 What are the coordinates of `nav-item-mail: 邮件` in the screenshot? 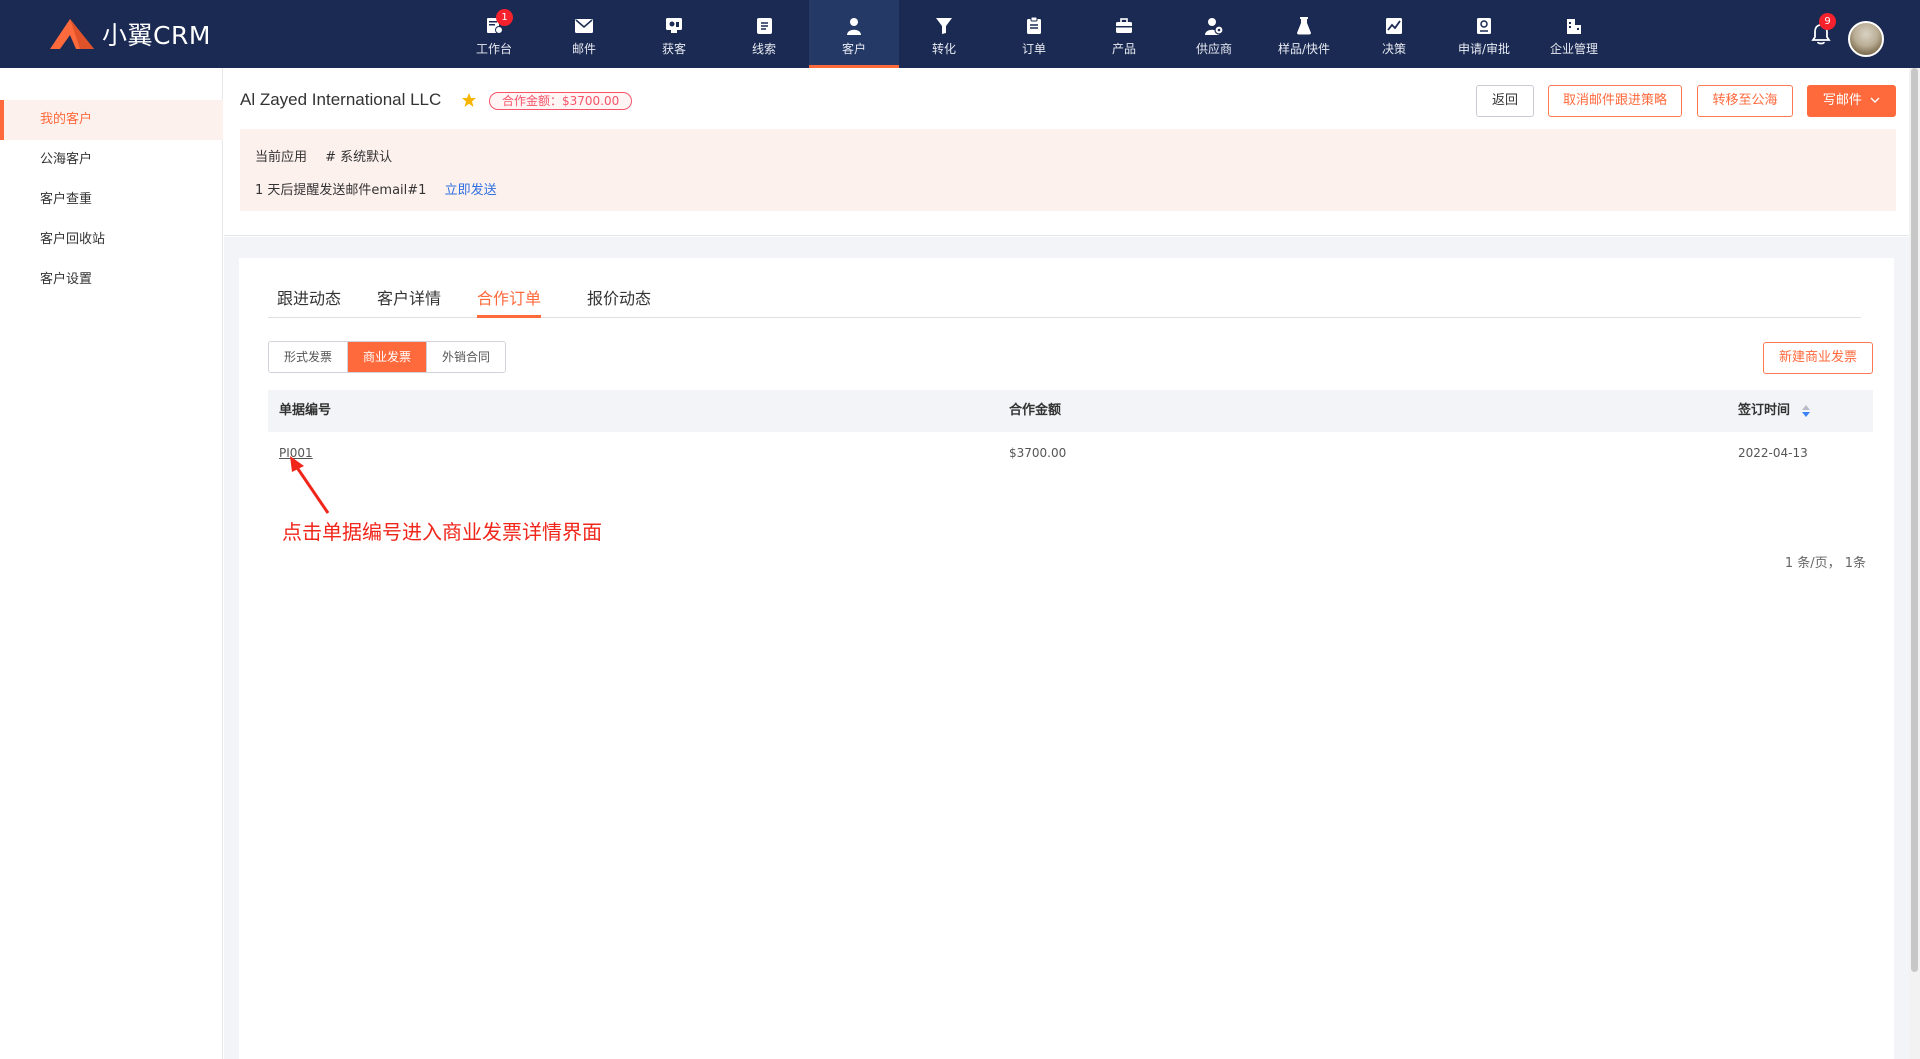 It's located at (584, 34).